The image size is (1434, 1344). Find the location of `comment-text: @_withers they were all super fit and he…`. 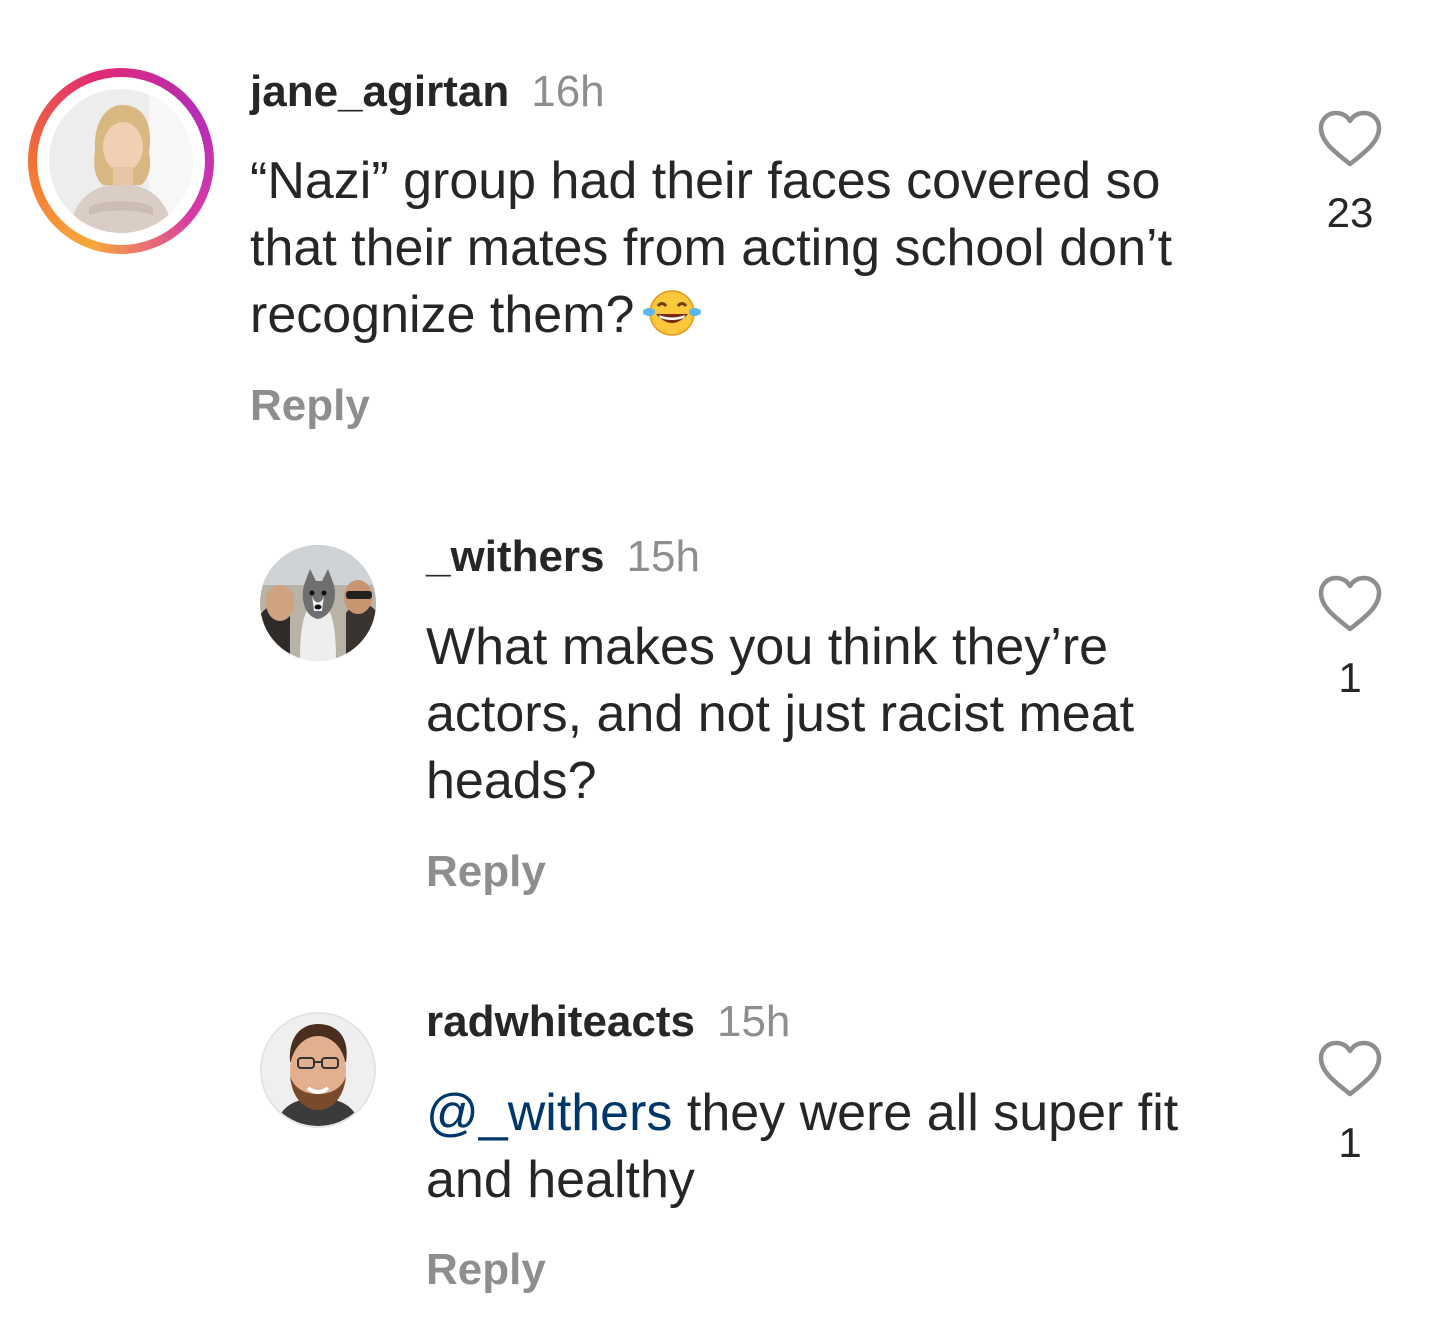

comment-text: @_withers they were all super fit and he… is located at coordinates (846, 1147).